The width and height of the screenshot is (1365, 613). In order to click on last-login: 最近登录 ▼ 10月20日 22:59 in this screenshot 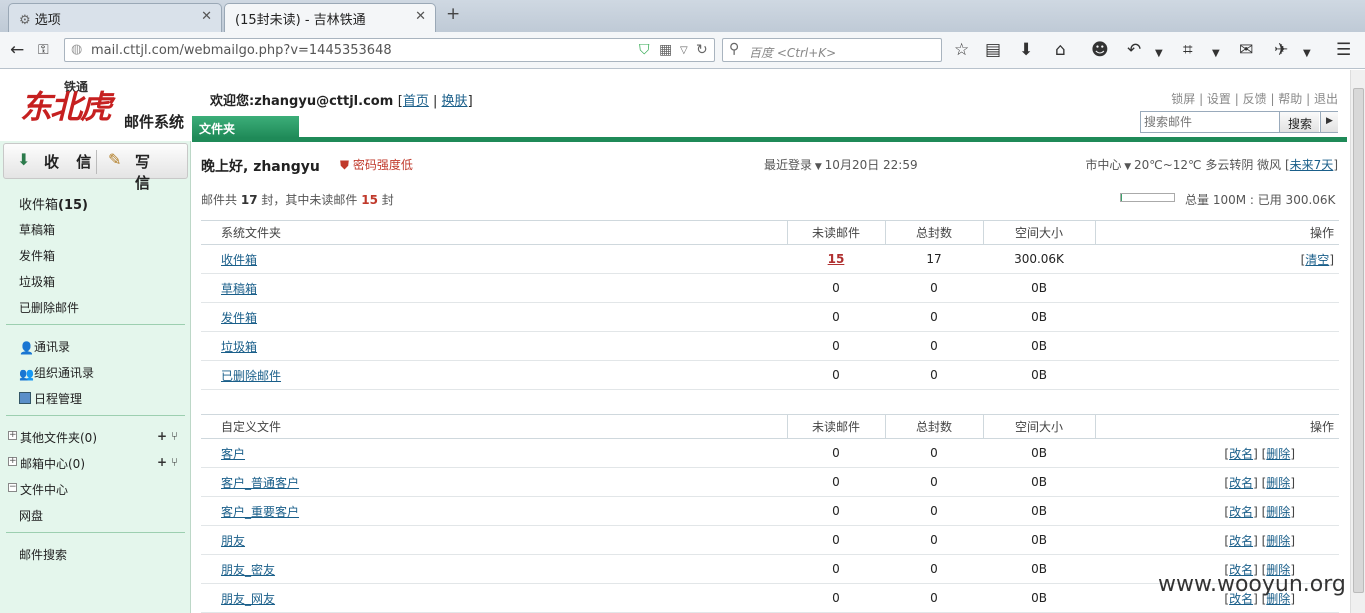, I will do `click(841, 164)`.